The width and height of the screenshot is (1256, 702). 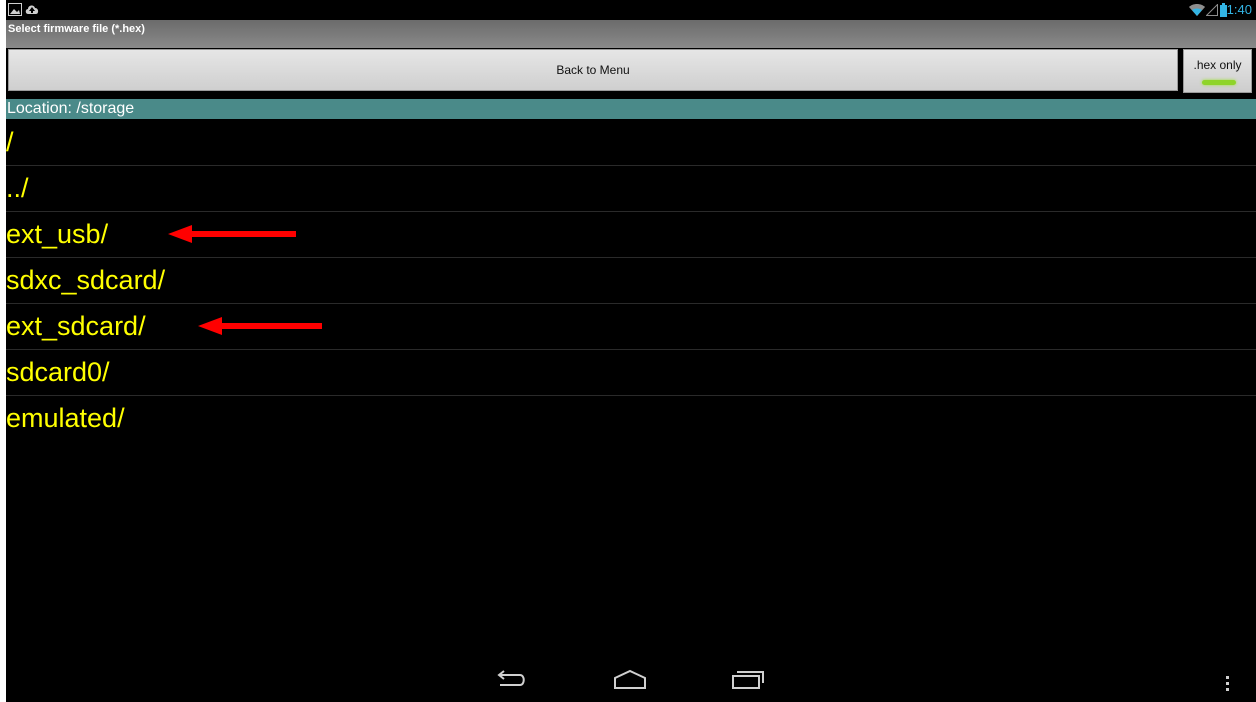 I want to click on file-item-label: ../, so click(x=17, y=188).